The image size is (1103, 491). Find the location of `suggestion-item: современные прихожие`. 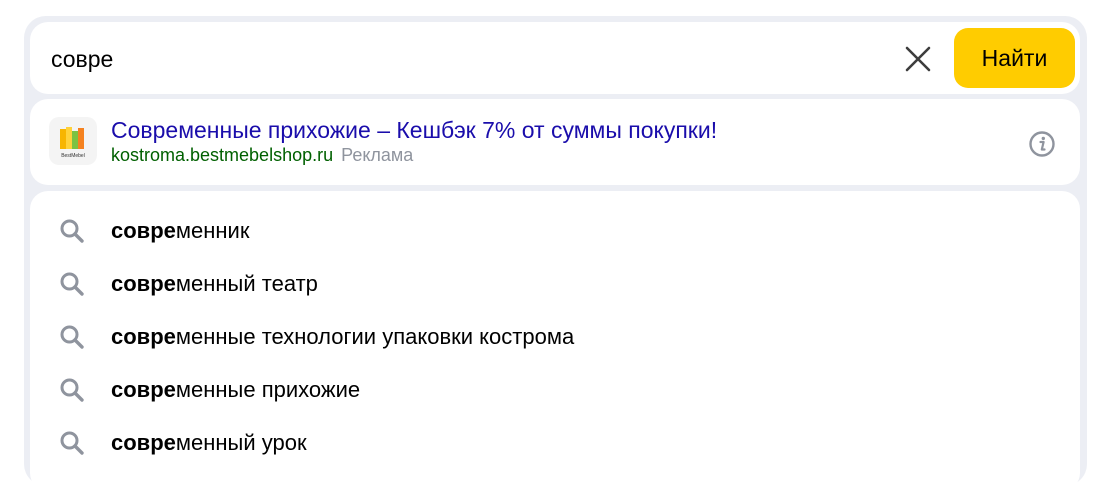

suggestion-item: современные прихожие is located at coordinates (555, 389).